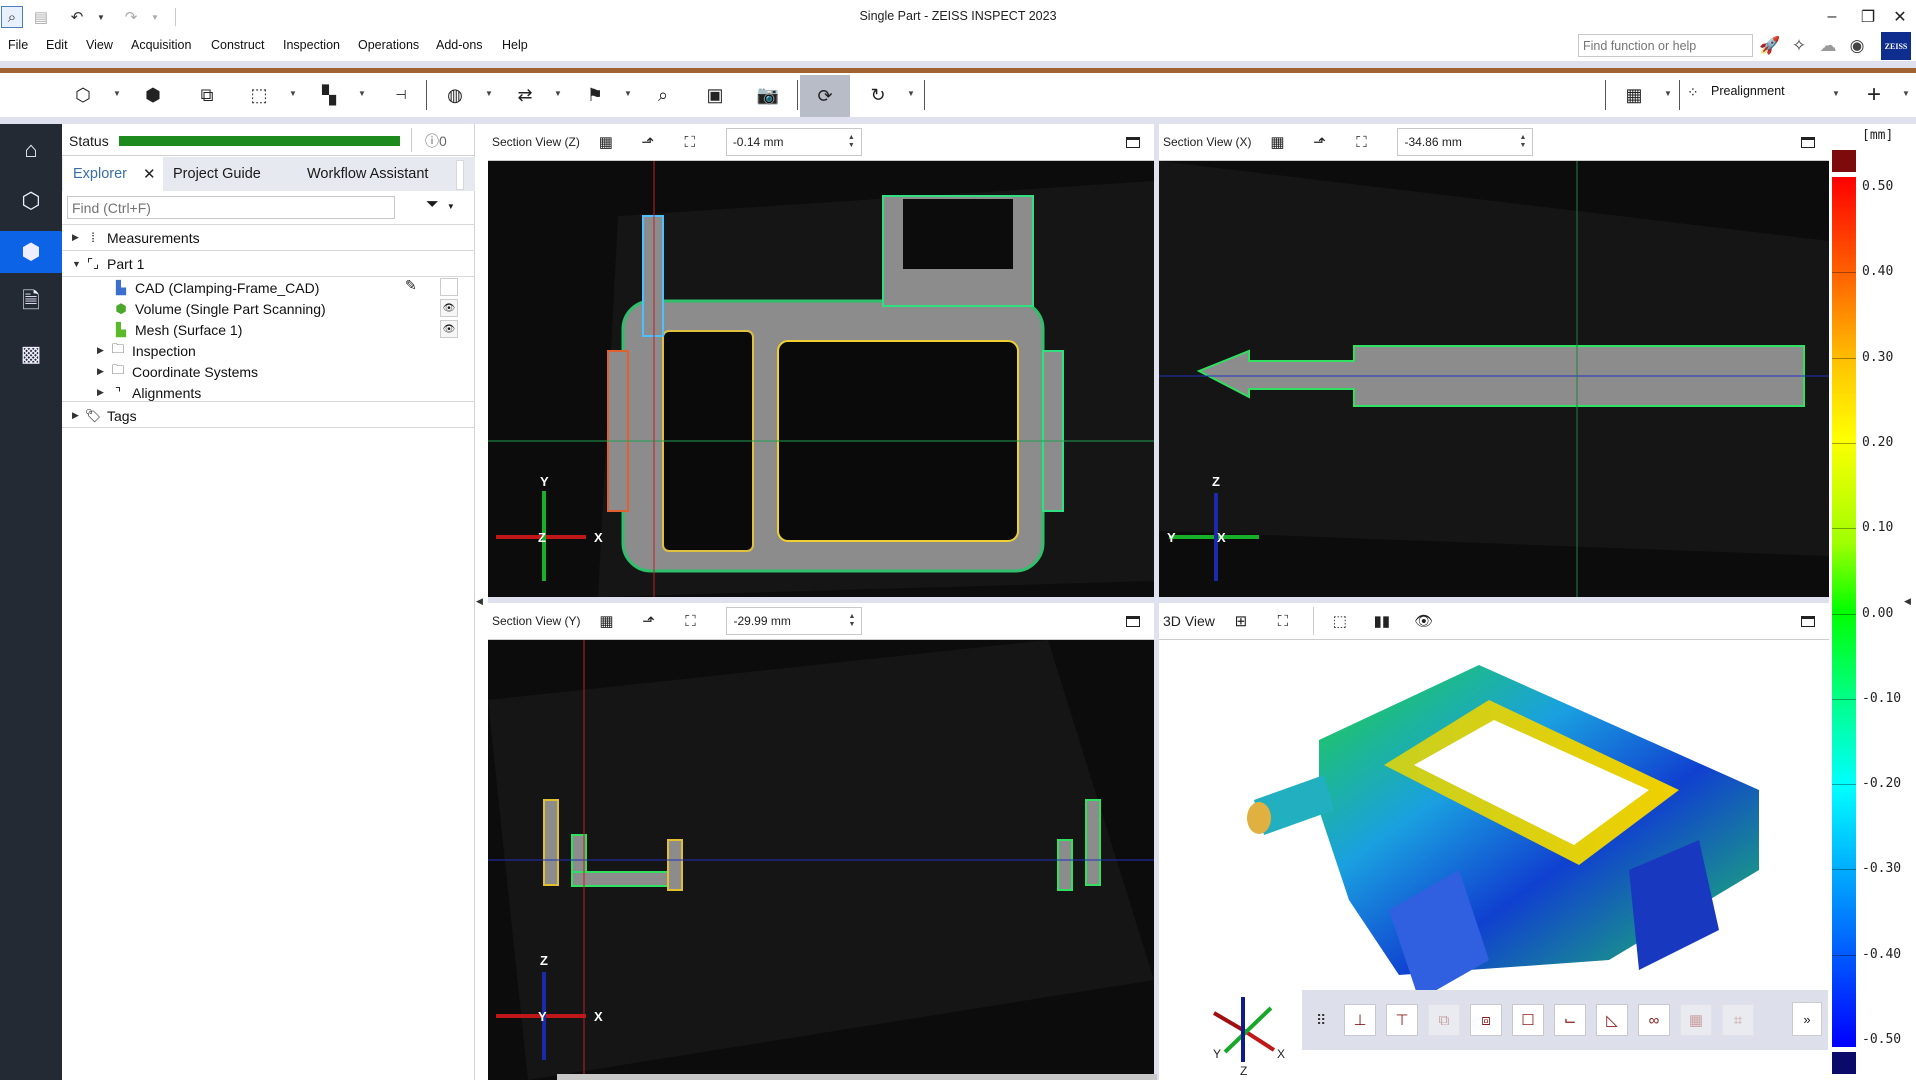  What do you see at coordinates (440, 205) in the screenshot?
I see `filter-button: ⏷ ▼` at bounding box center [440, 205].